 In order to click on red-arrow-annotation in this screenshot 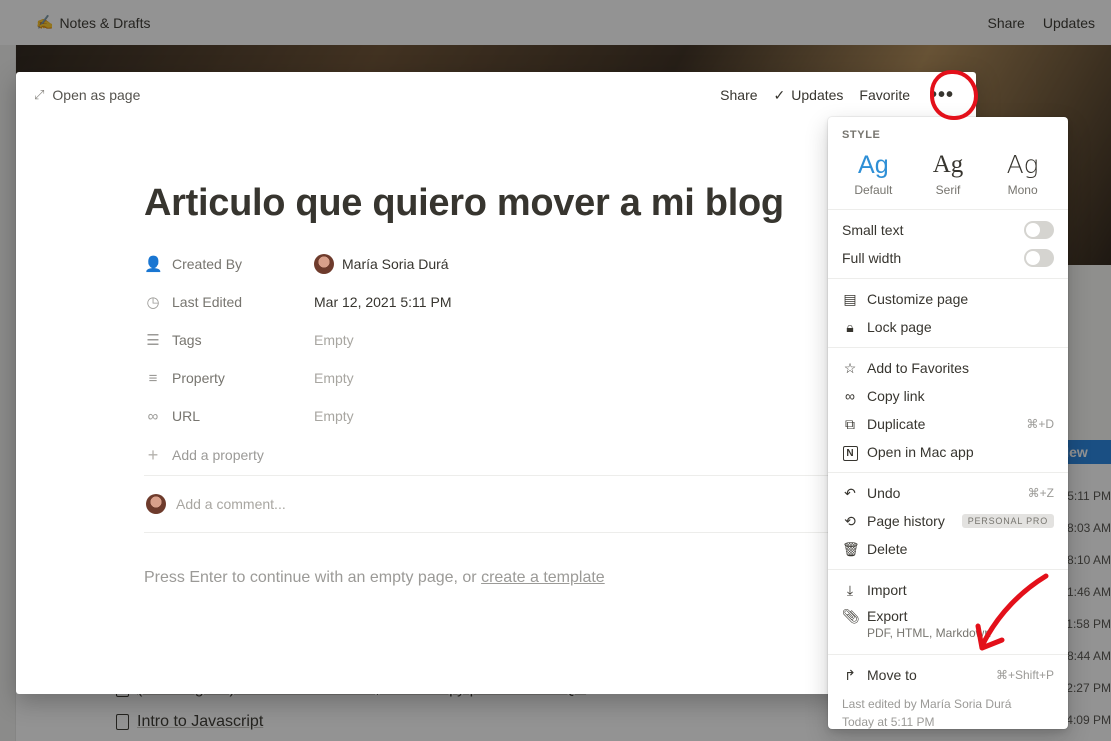, I will do `click(1012, 612)`.